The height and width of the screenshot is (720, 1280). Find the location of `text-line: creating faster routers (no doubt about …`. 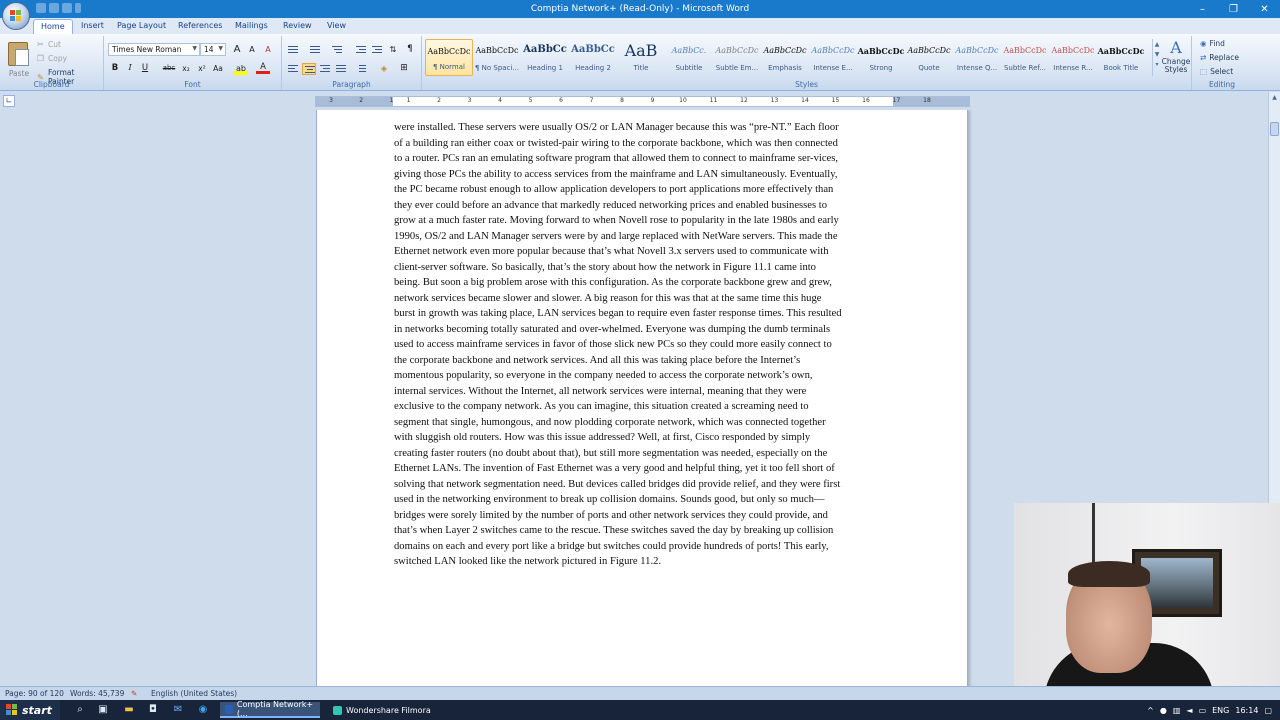

text-line: creating faster routers (no doubt about … is located at coordinates (644, 454).